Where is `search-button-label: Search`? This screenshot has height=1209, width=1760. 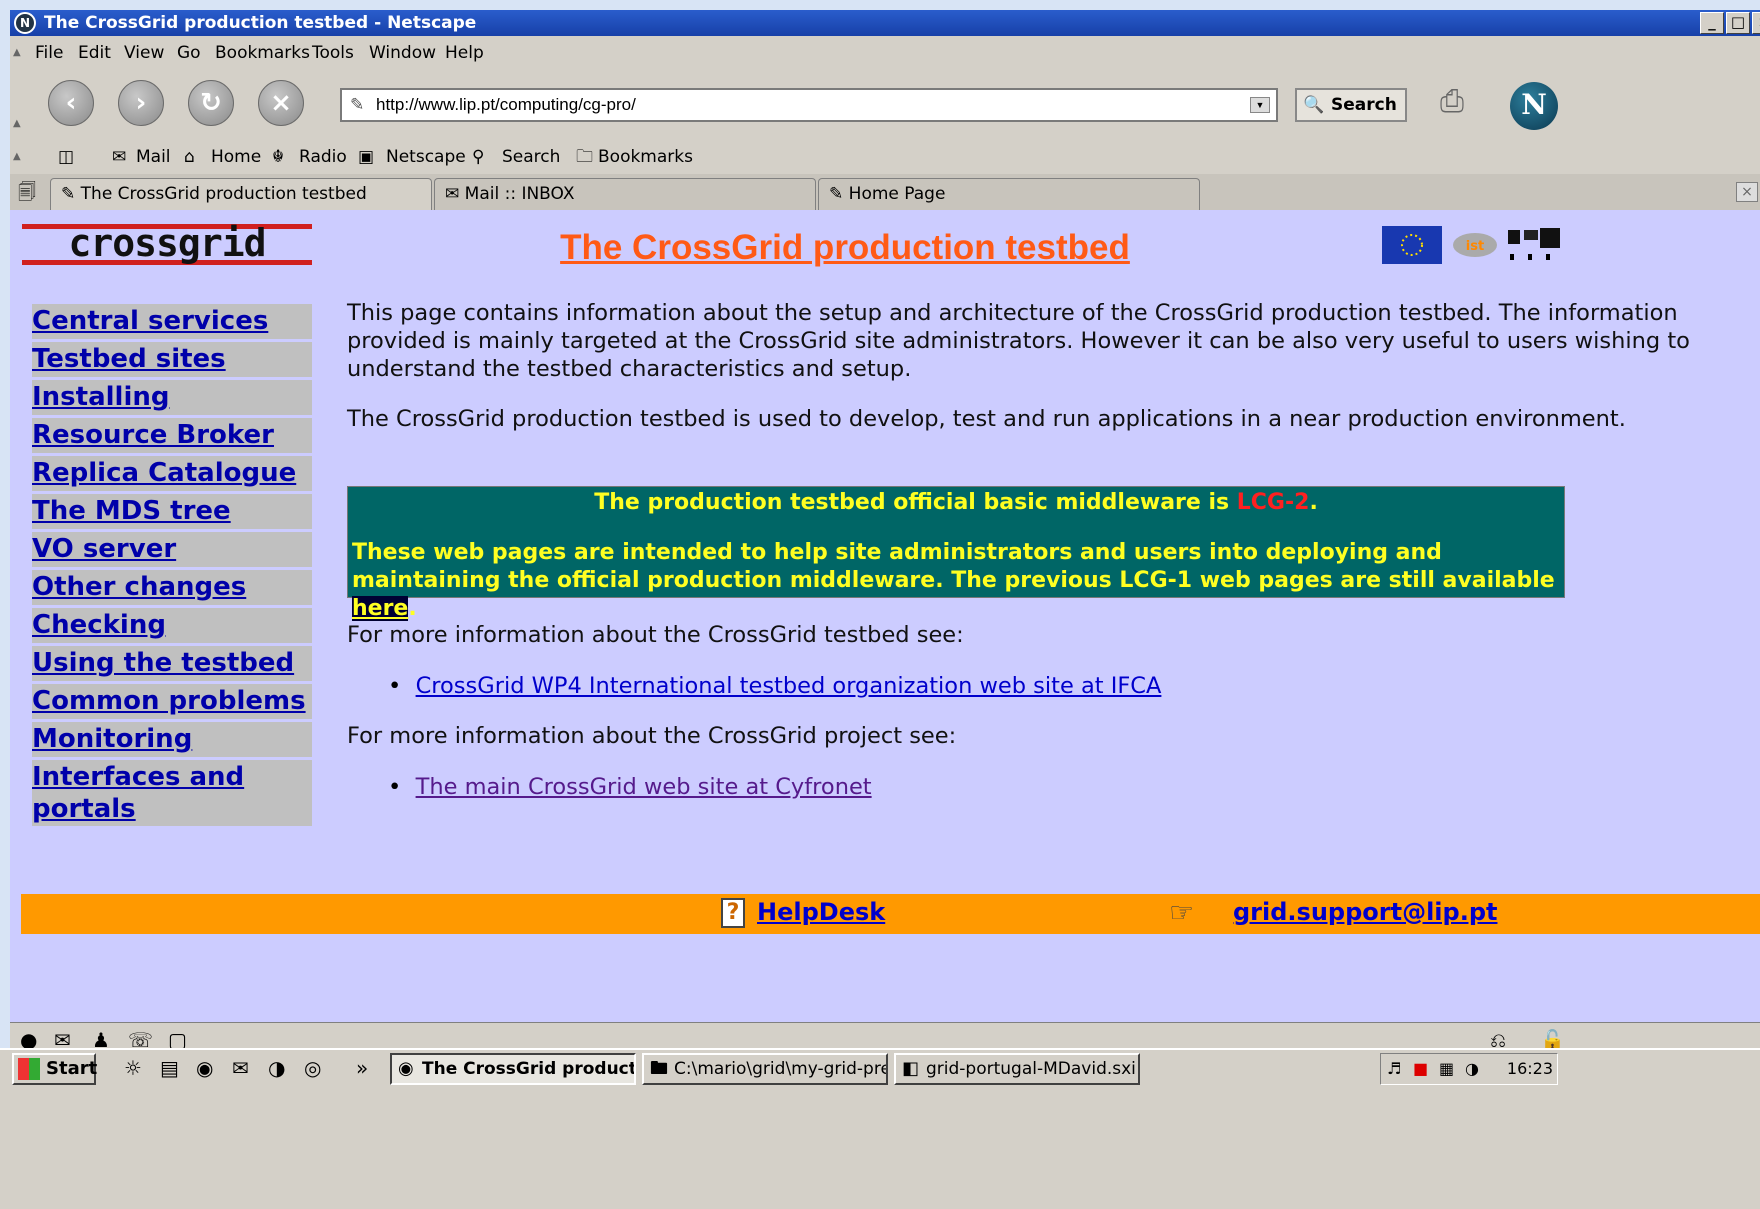 search-button-label: Search is located at coordinates (1364, 105).